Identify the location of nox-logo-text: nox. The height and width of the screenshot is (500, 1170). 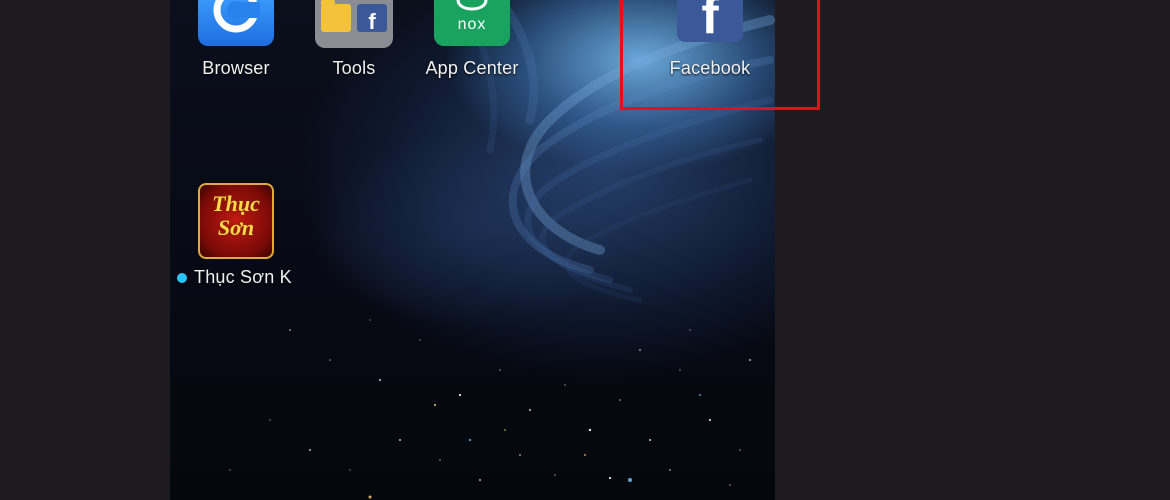
(472, 24).